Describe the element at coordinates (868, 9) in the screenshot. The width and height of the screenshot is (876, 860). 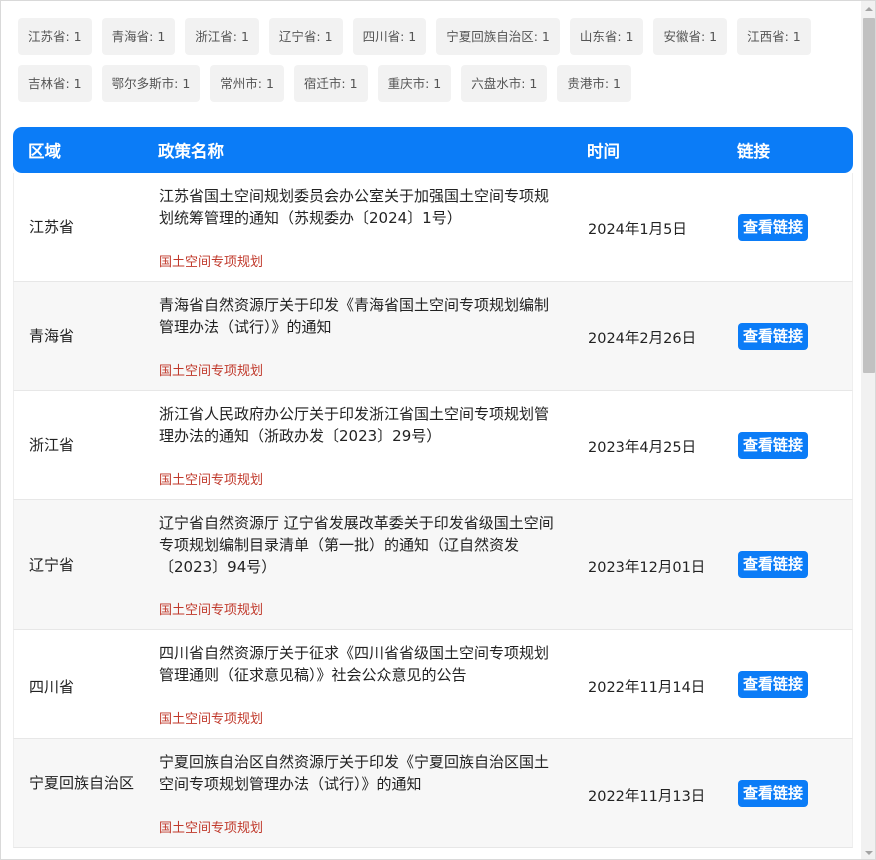
I see `scroll-up-arrow-icon` at that location.